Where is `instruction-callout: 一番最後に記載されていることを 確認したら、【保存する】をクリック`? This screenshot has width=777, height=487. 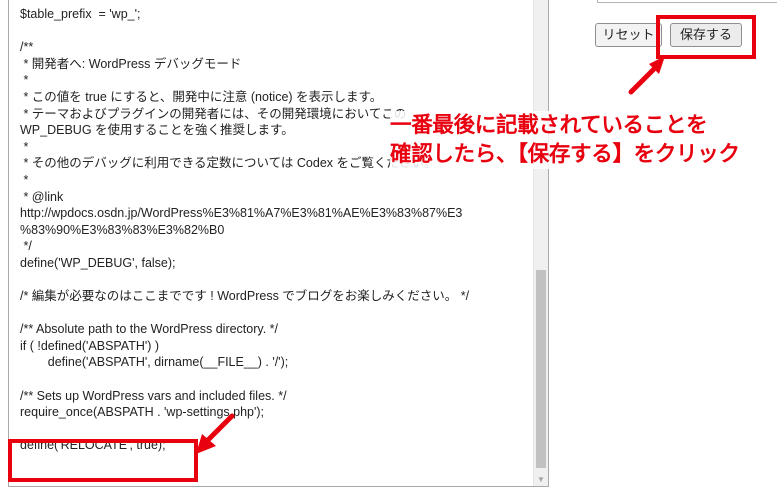 instruction-callout: 一番最後に記載されていることを 確認したら、【保存する】をクリック is located at coordinates (580, 140).